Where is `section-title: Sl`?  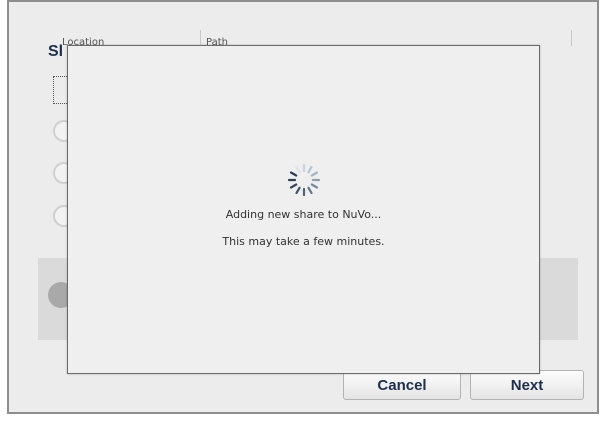 section-title: Sl is located at coordinates (56, 51).